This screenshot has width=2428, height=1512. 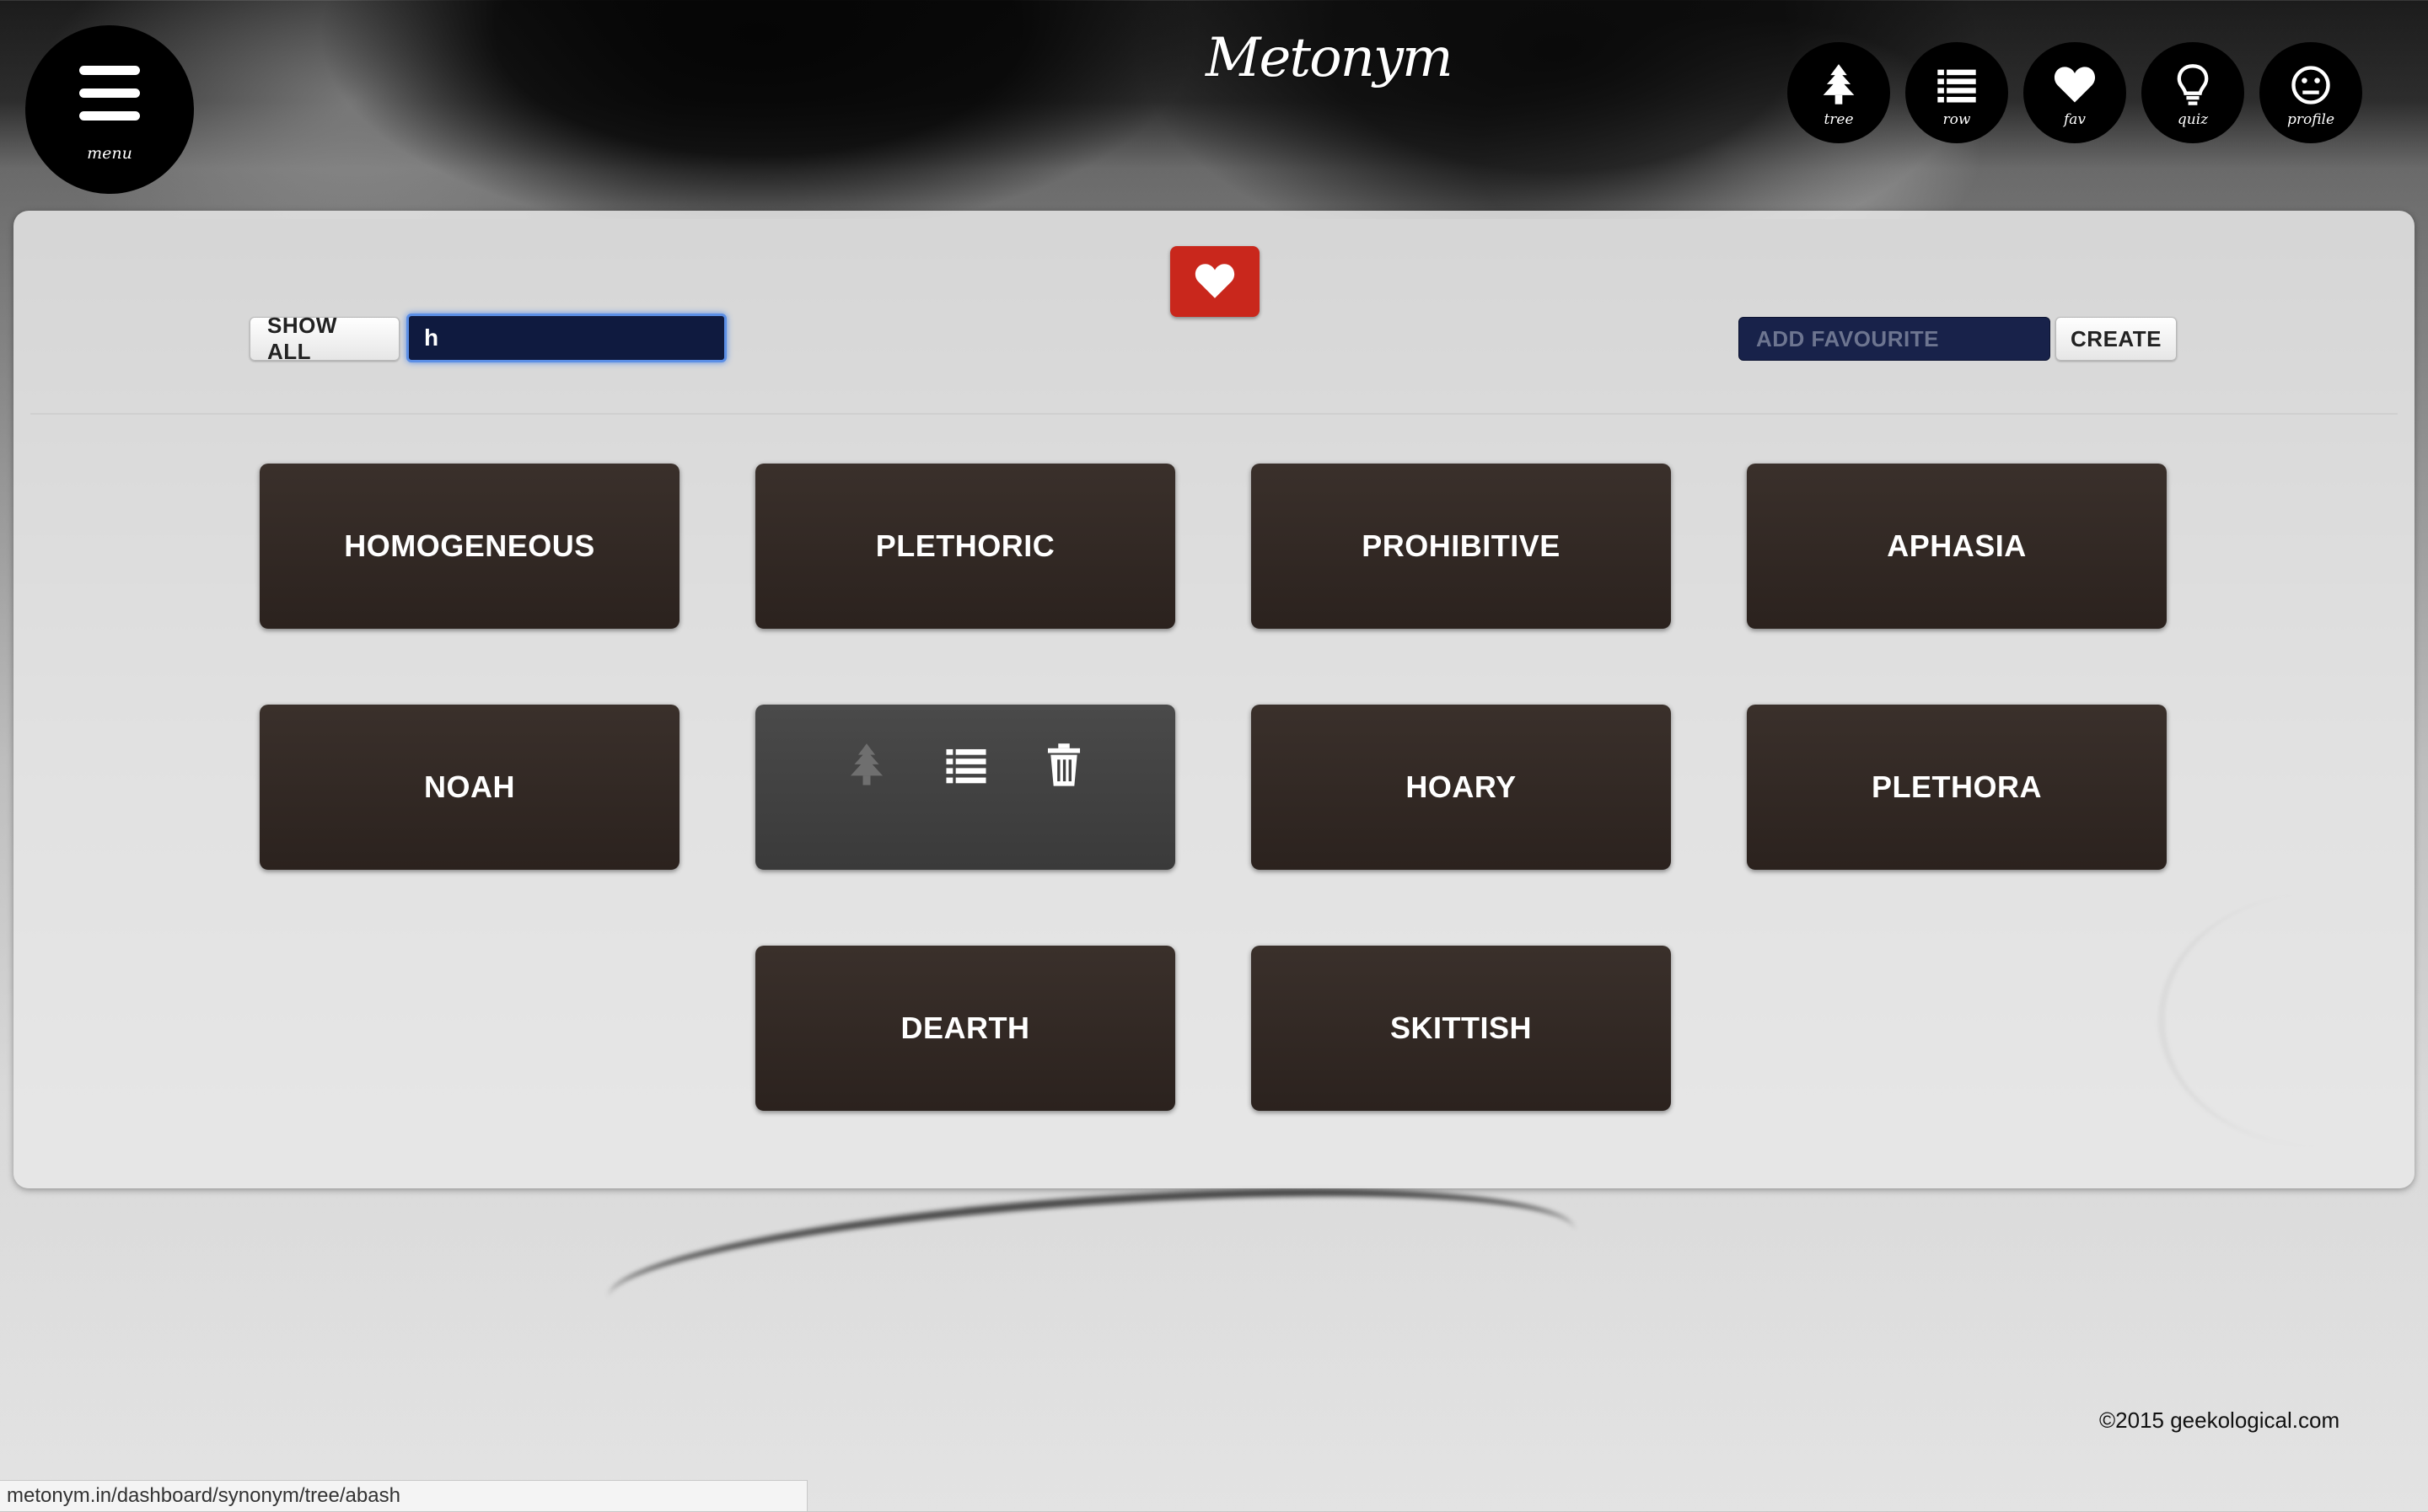 What do you see at coordinates (2116, 339) in the screenshot?
I see `create-button: CREATE` at bounding box center [2116, 339].